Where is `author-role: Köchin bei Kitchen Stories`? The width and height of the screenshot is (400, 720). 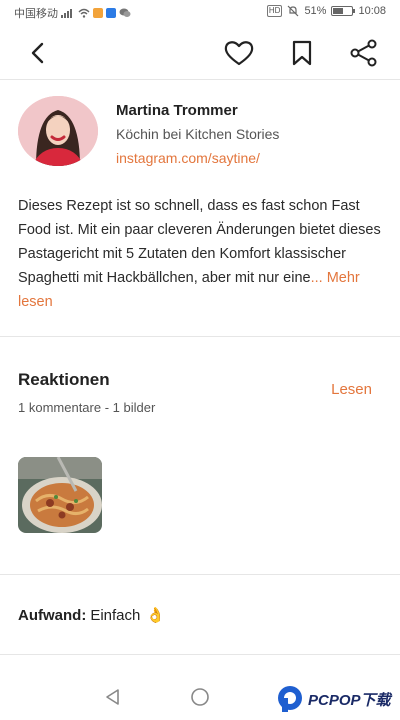 author-role: Köchin bei Kitchen Stories is located at coordinates (198, 134).